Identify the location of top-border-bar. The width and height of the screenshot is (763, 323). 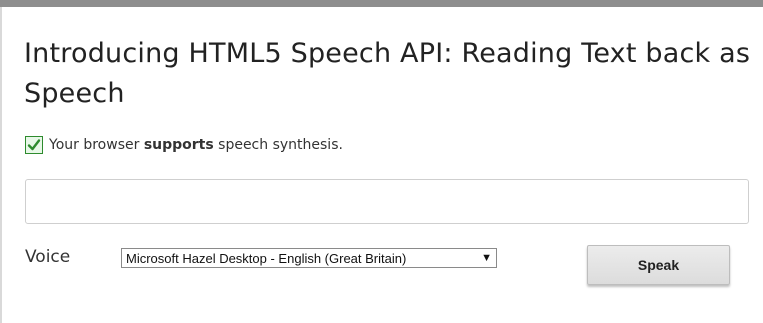
(381, 3).